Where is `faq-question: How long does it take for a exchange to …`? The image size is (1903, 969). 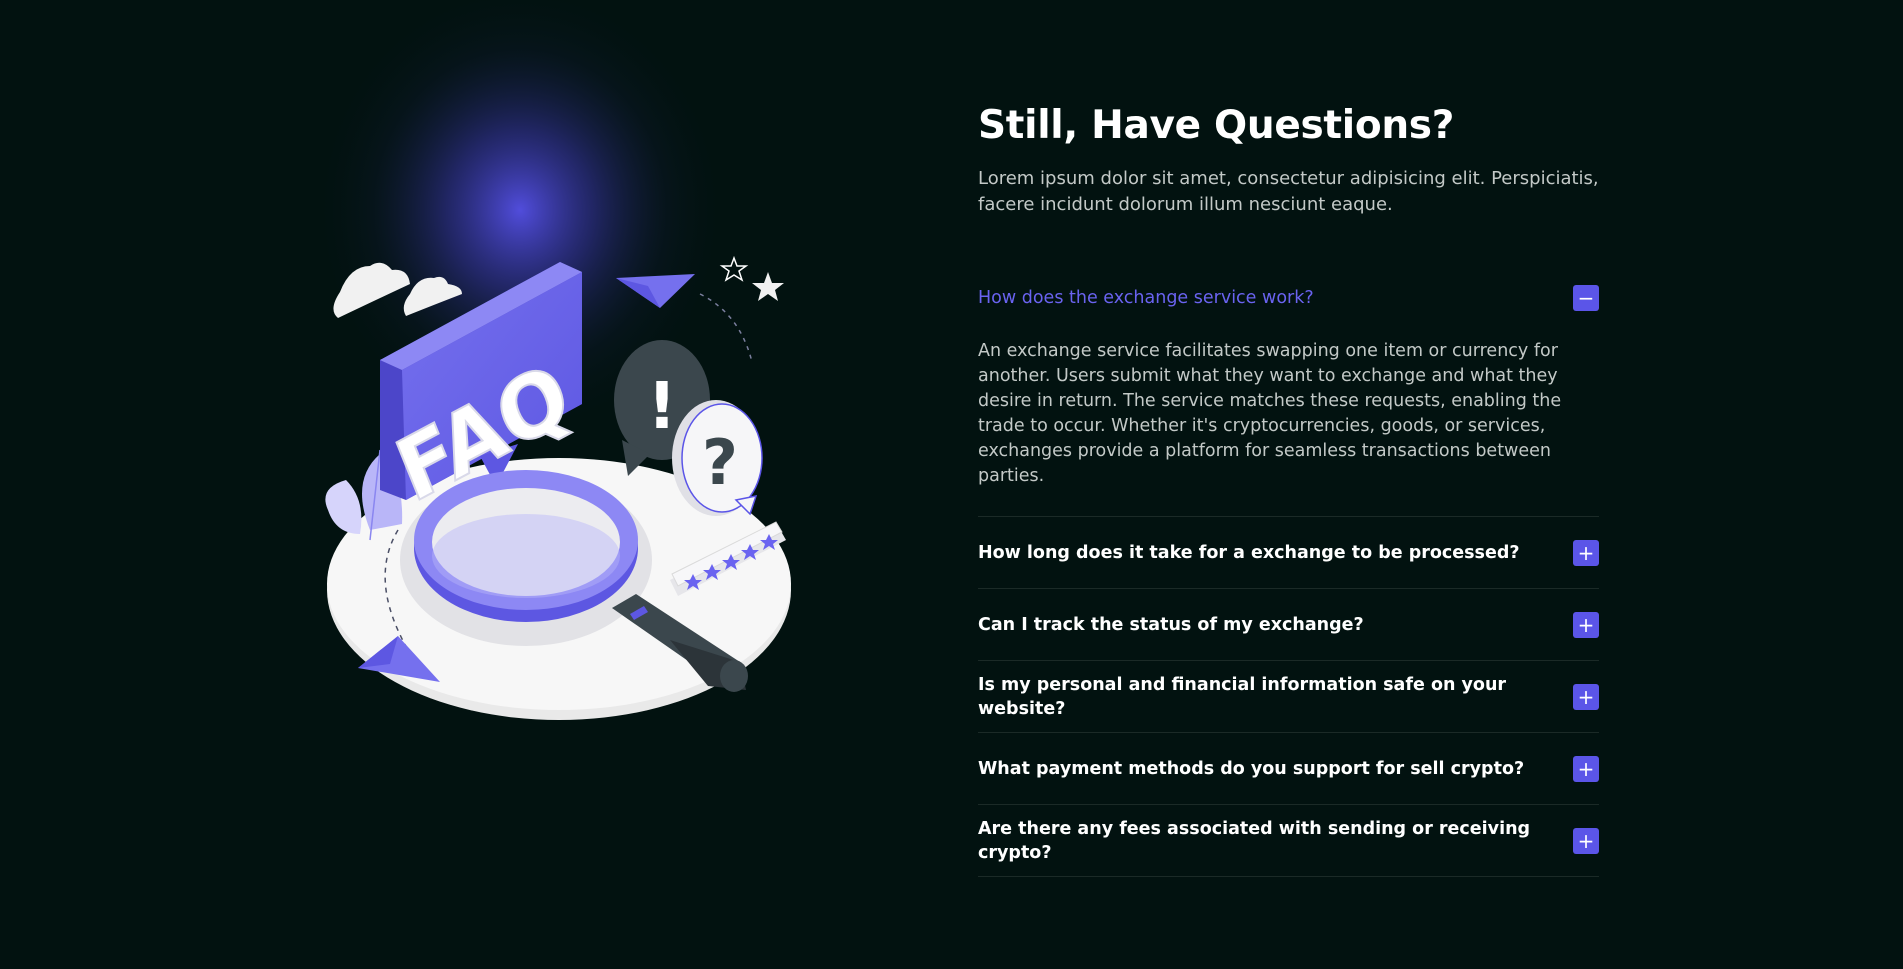 faq-question: How long does it take for a exchange to … is located at coordinates (1249, 553).